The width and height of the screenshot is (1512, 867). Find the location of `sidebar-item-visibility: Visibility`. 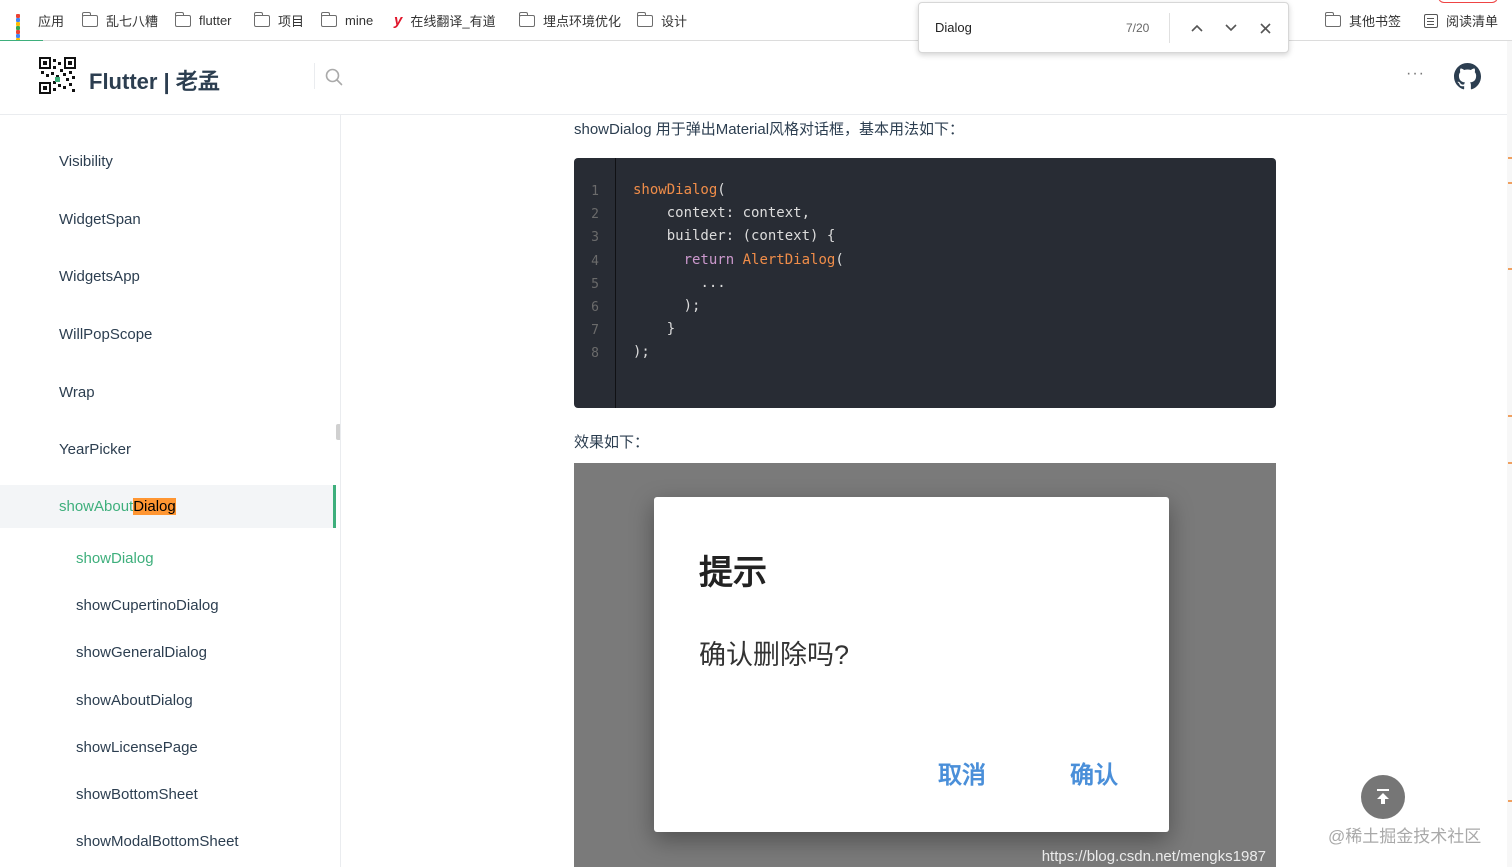

sidebar-item-visibility: Visibility is located at coordinates (168, 161).